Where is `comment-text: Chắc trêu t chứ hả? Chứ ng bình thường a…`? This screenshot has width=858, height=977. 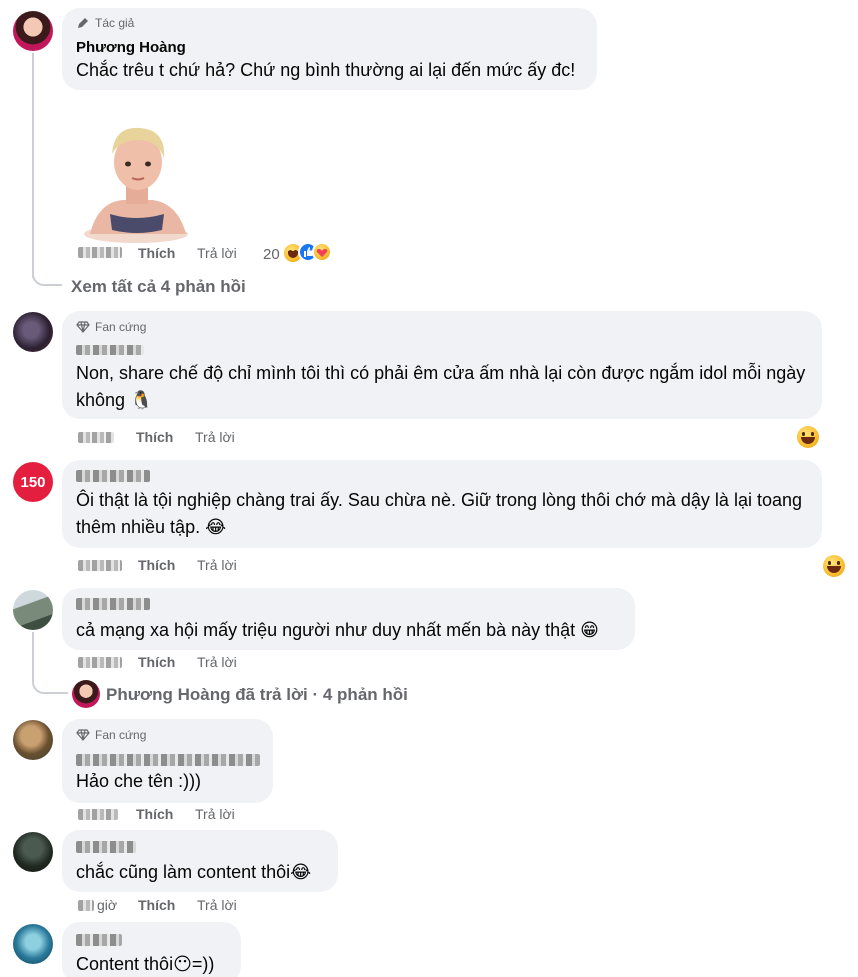
comment-text: Chắc trêu t chứ hả? Chứ ng bình thường a… is located at coordinates (326, 70).